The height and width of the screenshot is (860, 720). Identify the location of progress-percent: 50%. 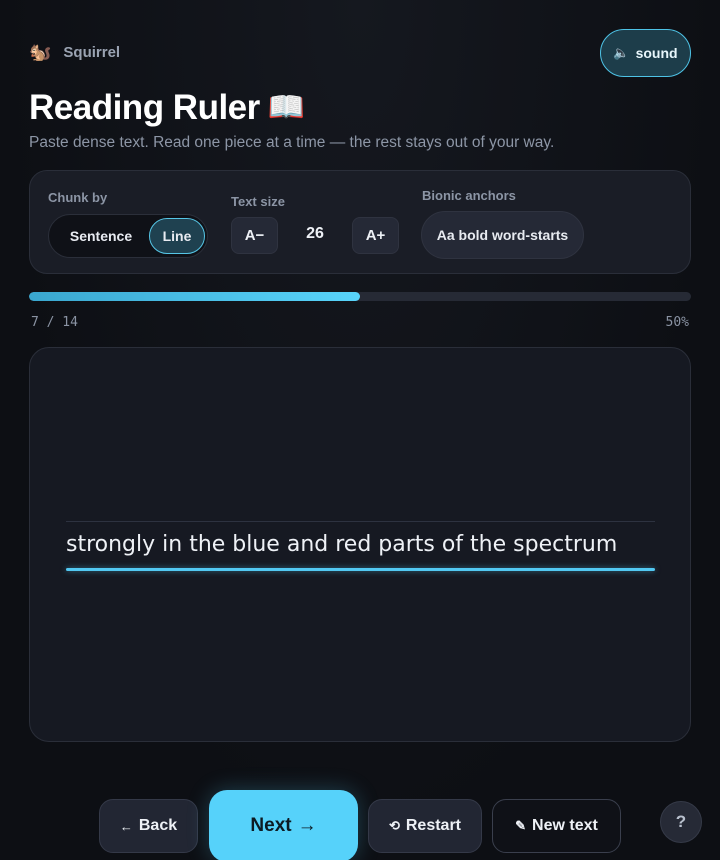
(677, 322).